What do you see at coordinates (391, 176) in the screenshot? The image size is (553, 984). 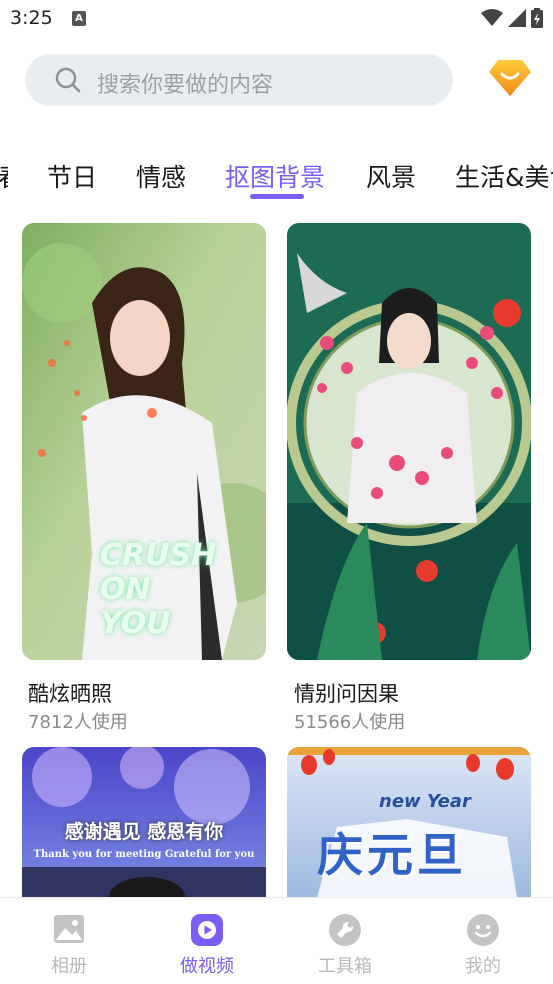 I see `tab-scenery: 风景` at bounding box center [391, 176].